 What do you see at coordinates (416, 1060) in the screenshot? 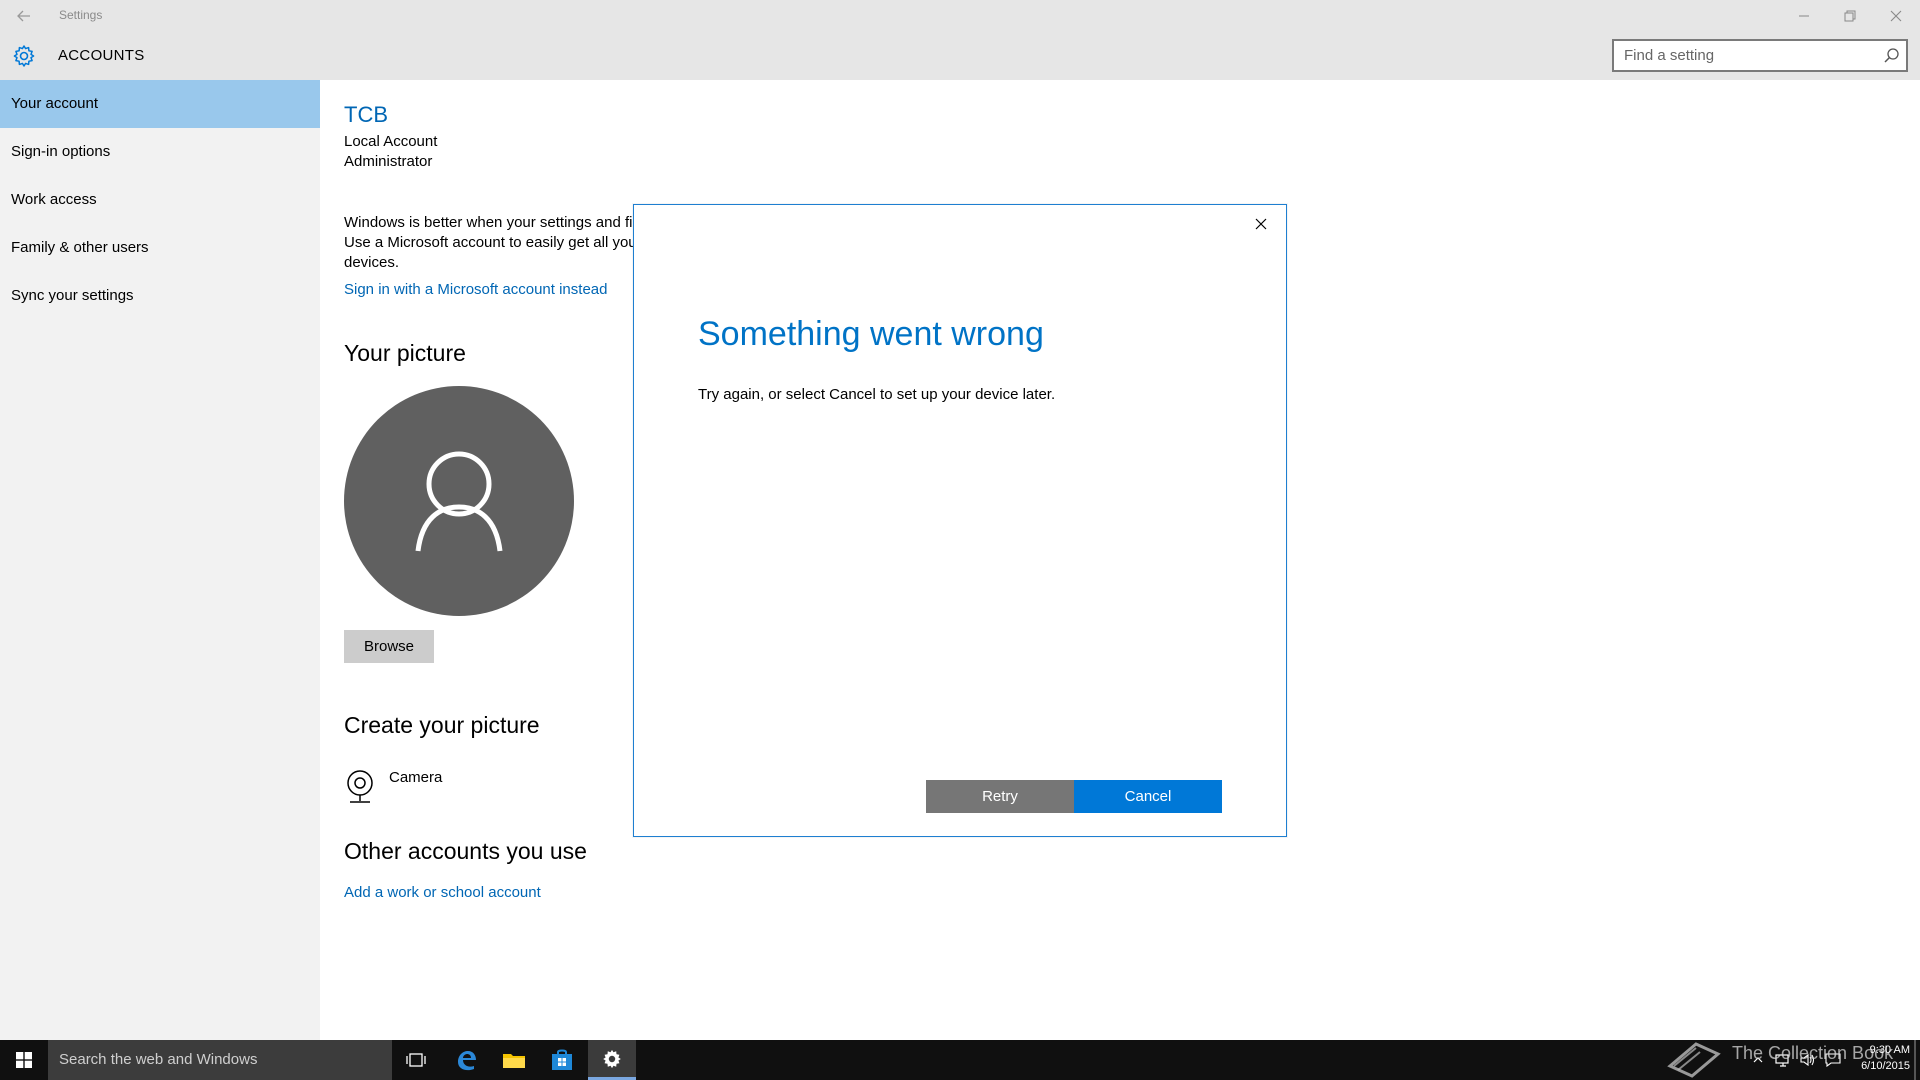
I see `task-view-icon` at bounding box center [416, 1060].